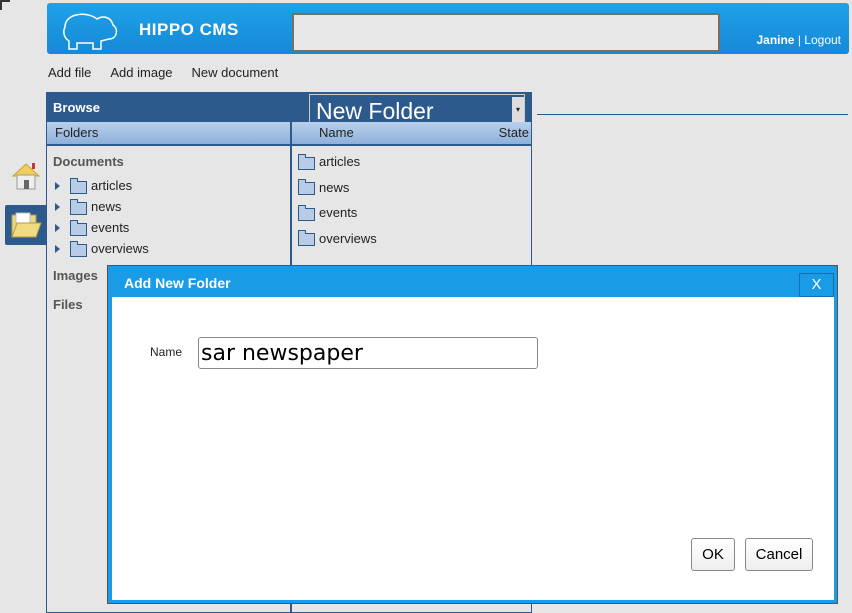 The image size is (852, 613). I want to click on tree-item: events, so click(102, 227).